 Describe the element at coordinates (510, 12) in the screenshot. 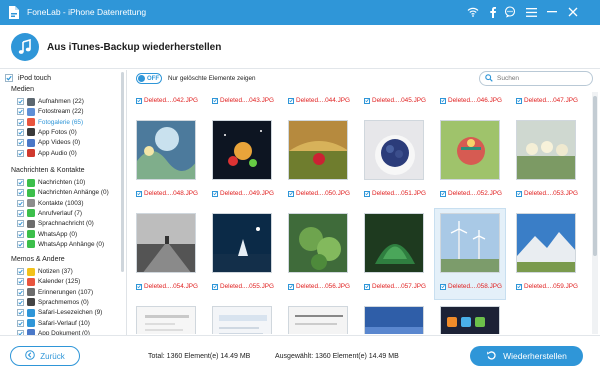

I see `chat-icon` at that location.